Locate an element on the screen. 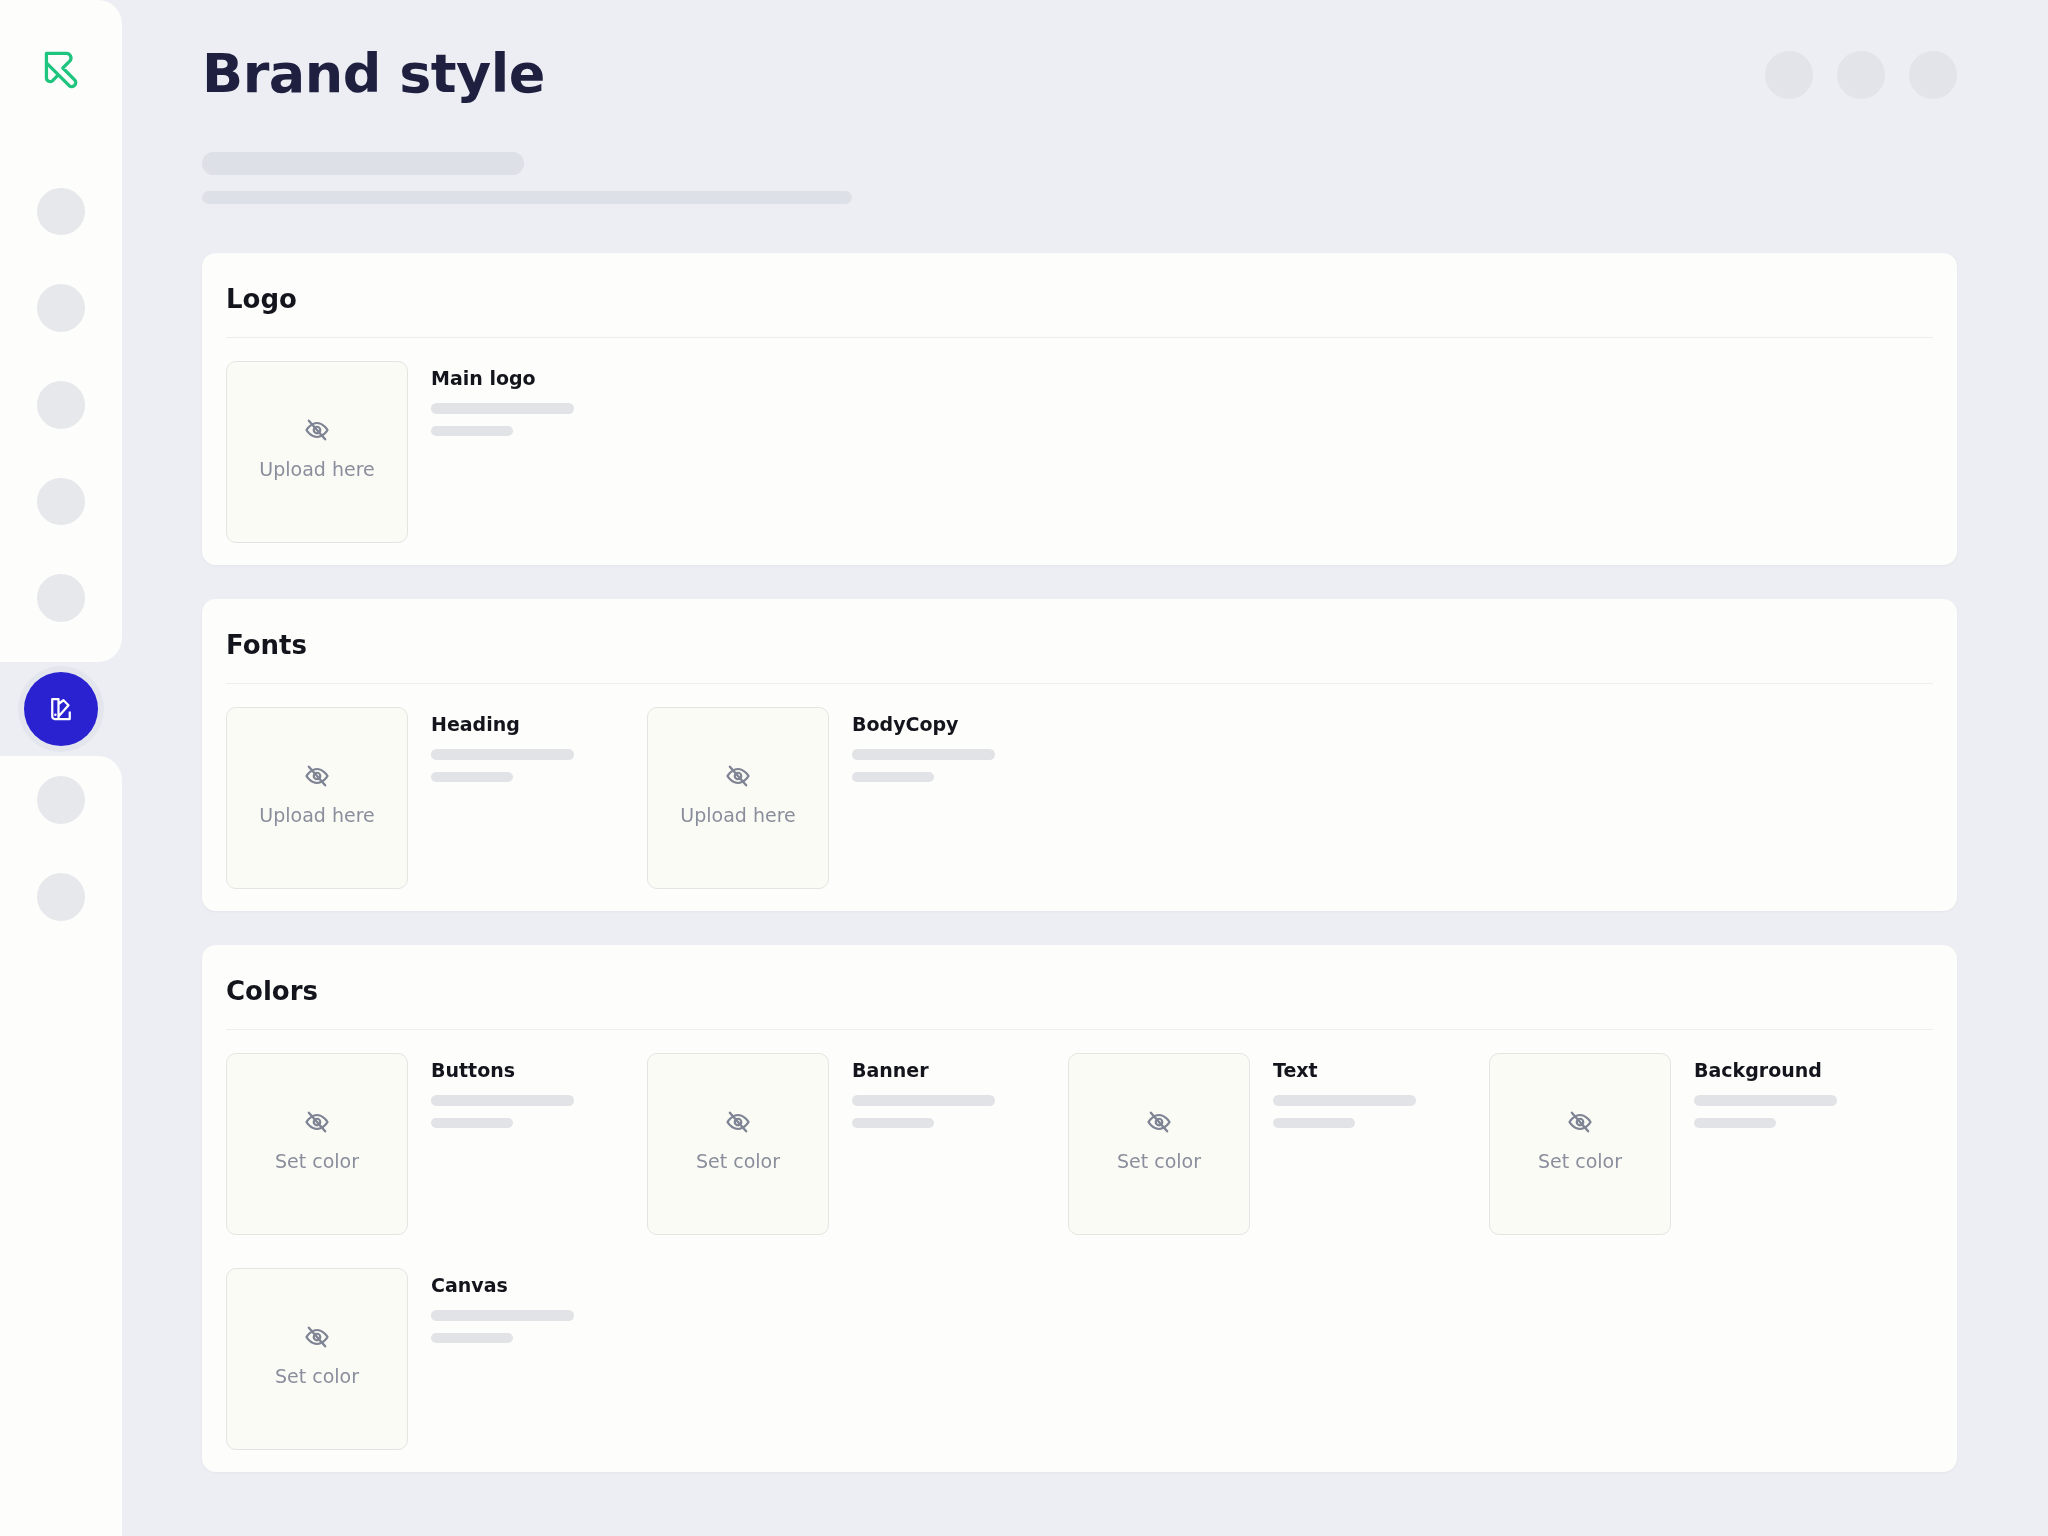  item-title: Banner is located at coordinates (891, 1070).